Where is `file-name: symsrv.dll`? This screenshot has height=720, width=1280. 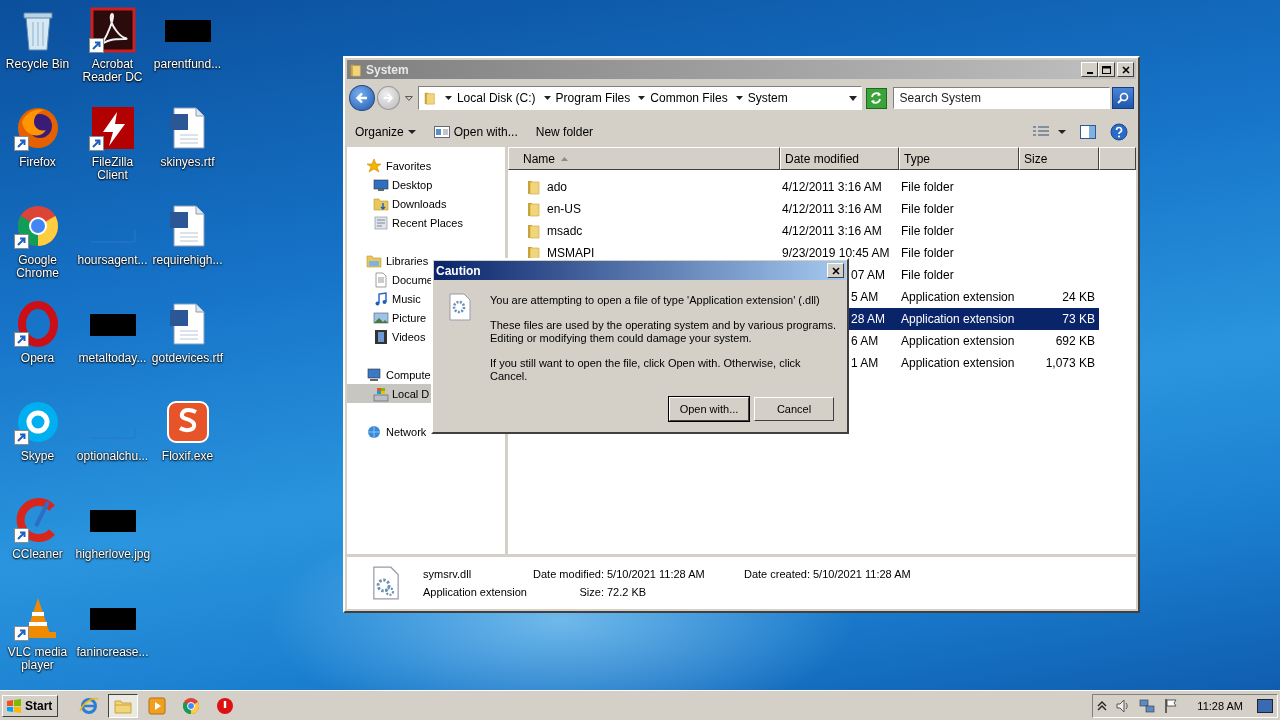
file-name: symsrv.dll is located at coordinates (448, 574).